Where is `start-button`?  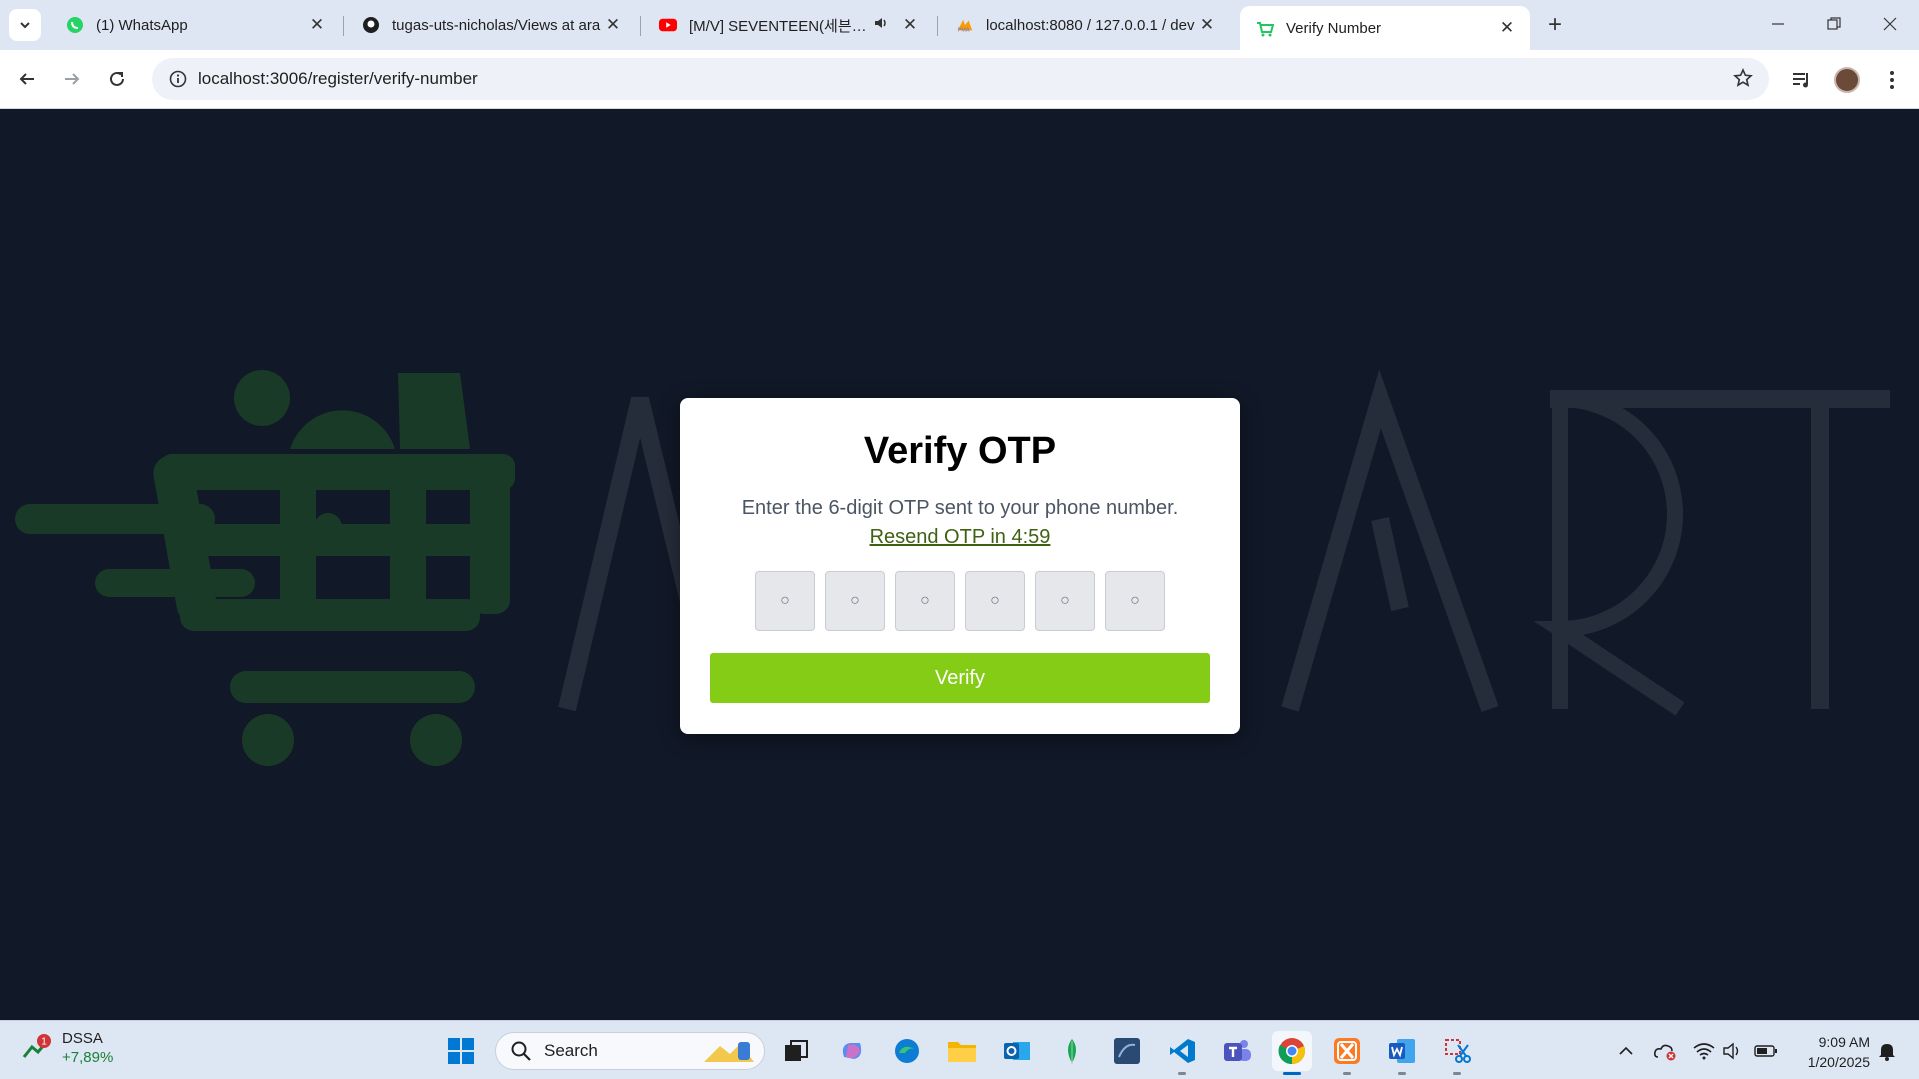
start-button is located at coordinates (461, 1051).